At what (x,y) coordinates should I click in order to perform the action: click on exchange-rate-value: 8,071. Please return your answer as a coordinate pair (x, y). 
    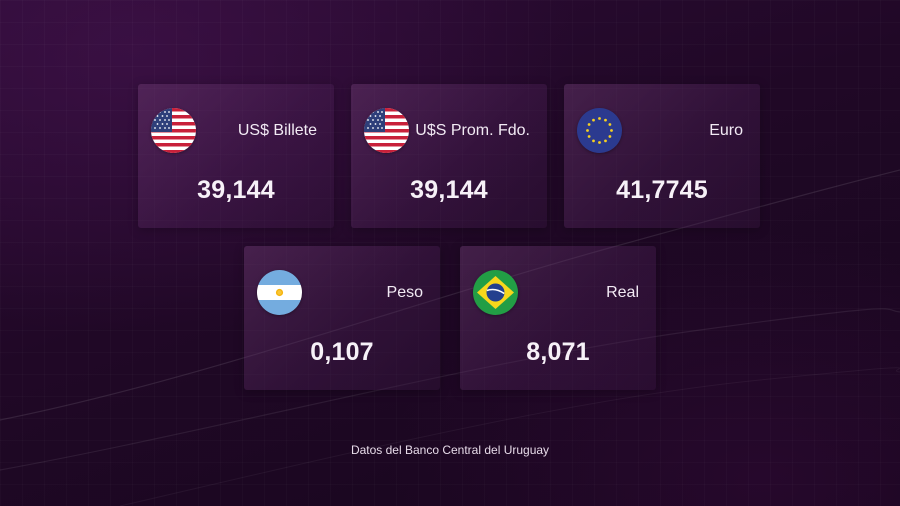
    Looking at the image, I should click on (558, 352).